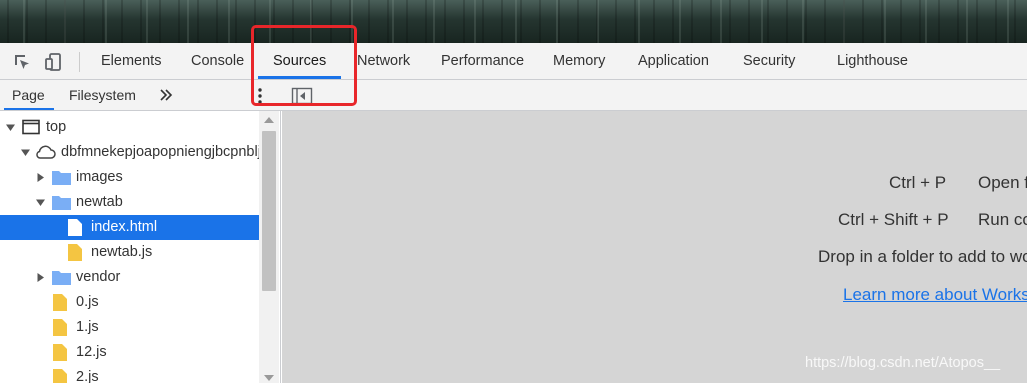  Describe the element at coordinates (166, 95) in the screenshot. I see `more-tabs-icon` at that location.